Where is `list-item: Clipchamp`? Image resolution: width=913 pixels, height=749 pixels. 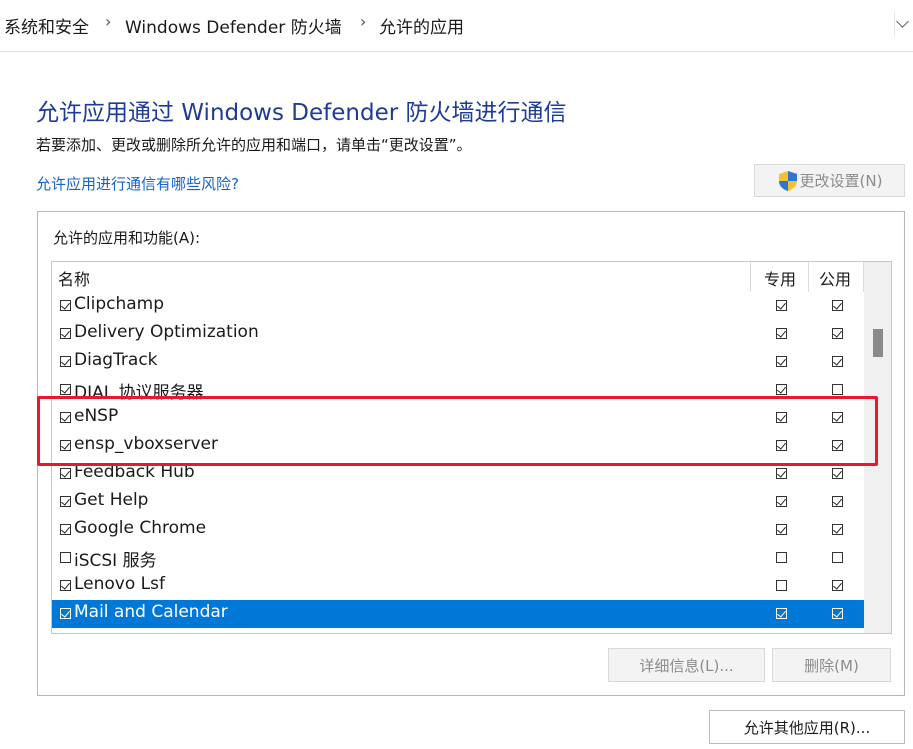
list-item: Clipchamp is located at coordinates (458, 306).